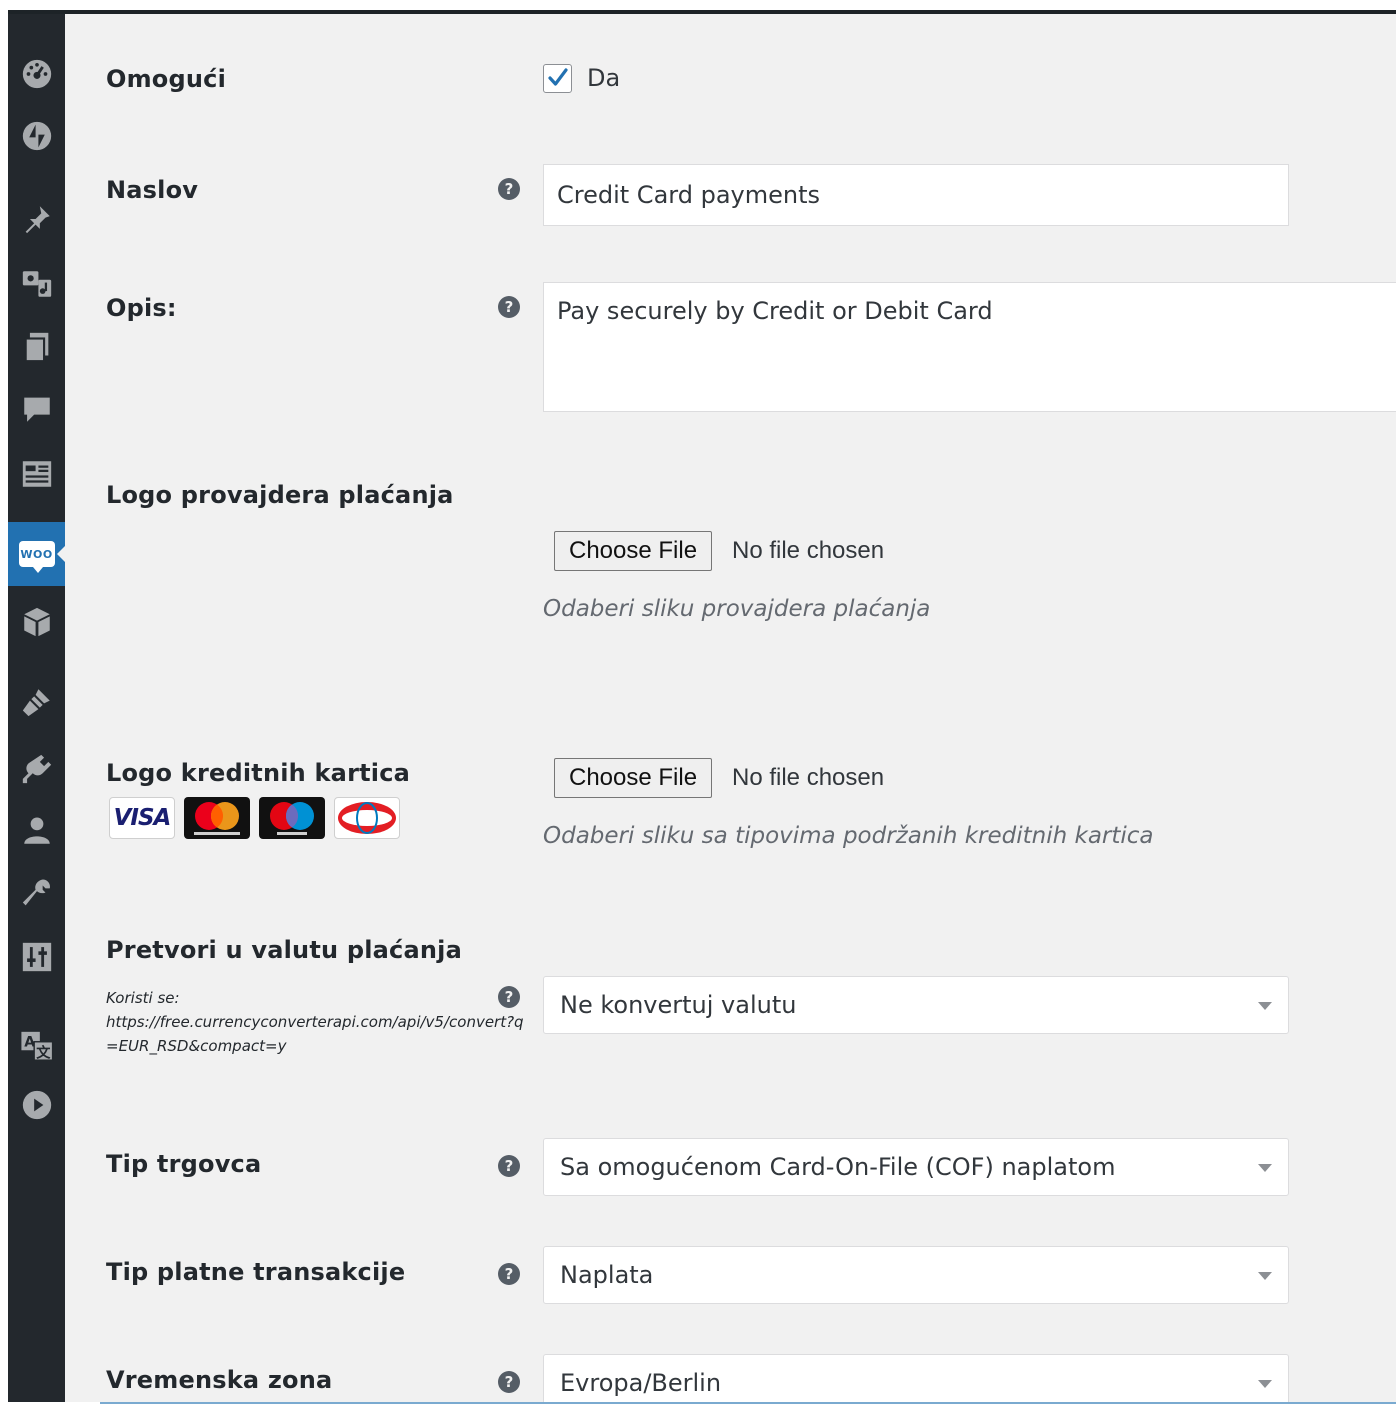  I want to click on provider-logo-choose-file-button: Choose File, so click(633, 551).